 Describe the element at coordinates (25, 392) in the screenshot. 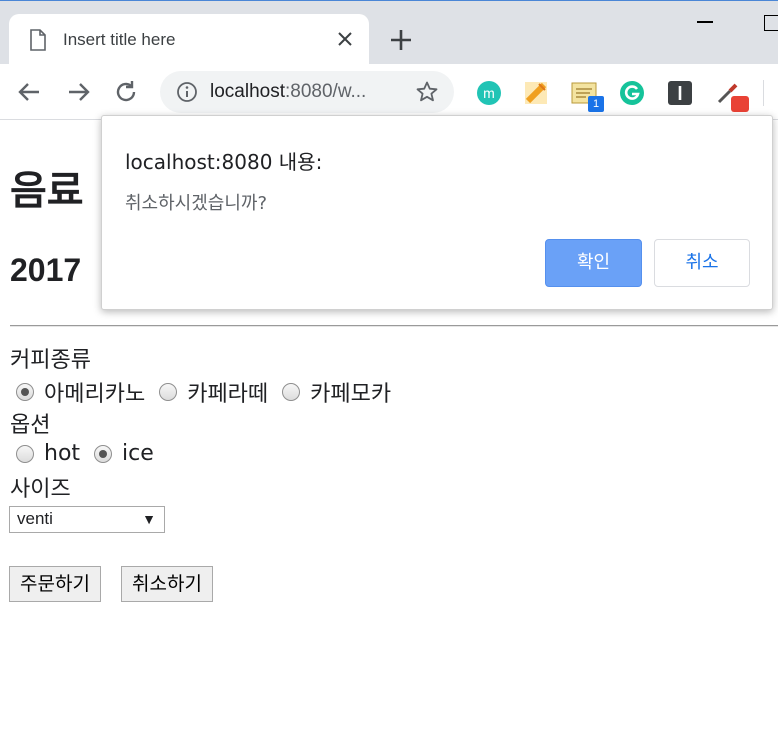

I see `radio-americano` at that location.